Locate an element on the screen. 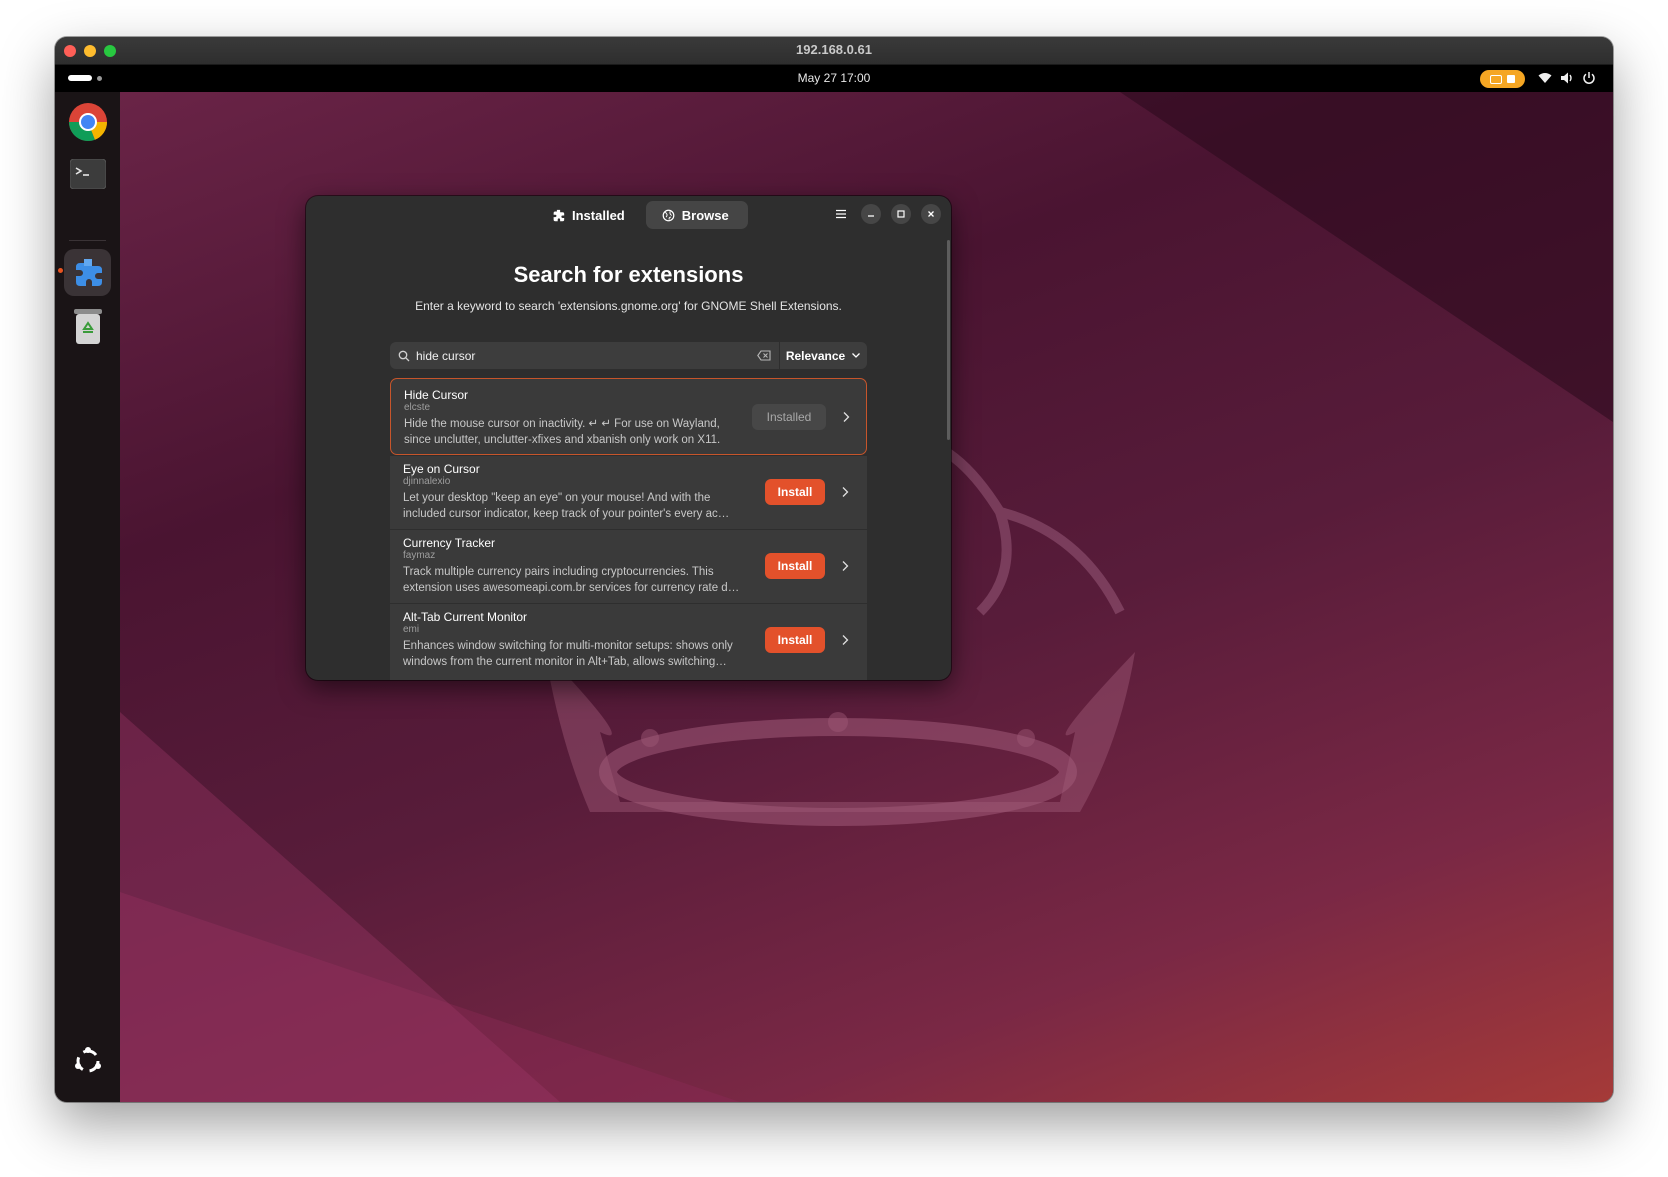  dock-item-chrome is located at coordinates (87, 121).